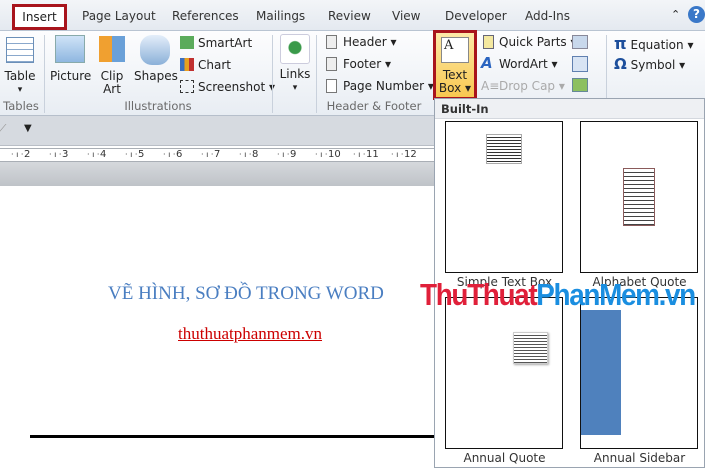 The image size is (705, 468). Describe the element at coordinates (547, 16) in the screenshot. I see `tab-add-ins: Add-Ins` at that location.